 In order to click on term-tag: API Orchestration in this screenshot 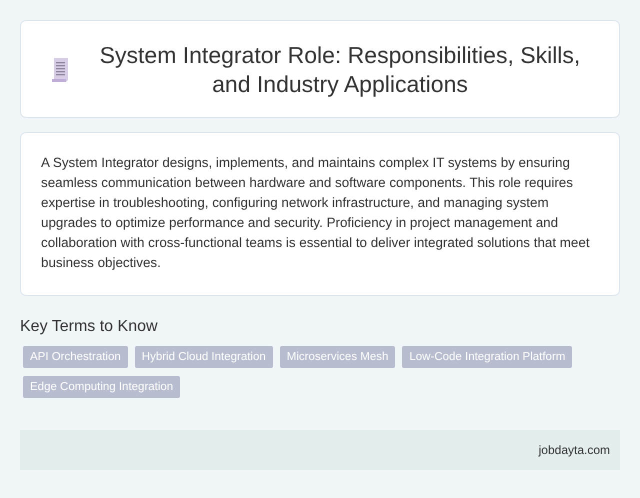, I will do `click(75, 357)`.